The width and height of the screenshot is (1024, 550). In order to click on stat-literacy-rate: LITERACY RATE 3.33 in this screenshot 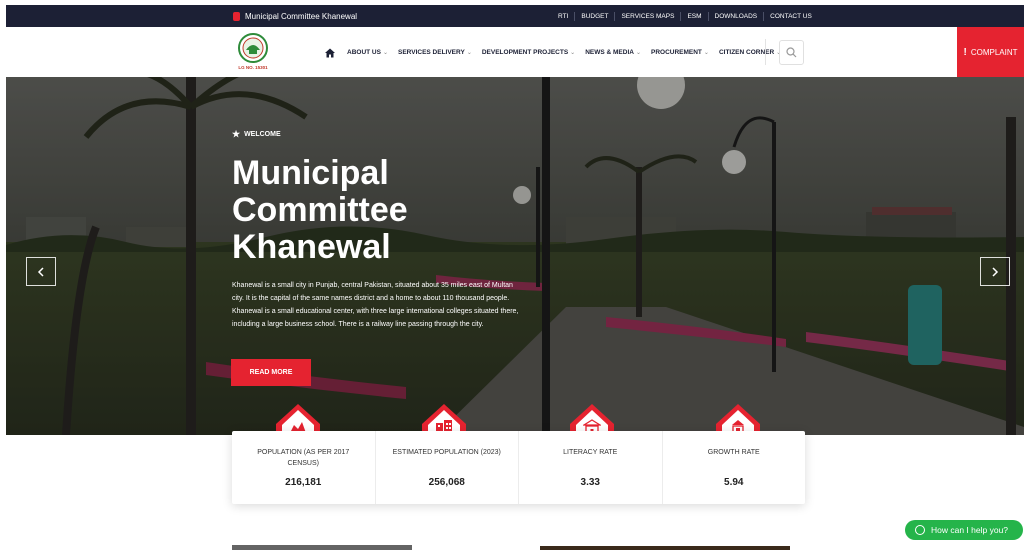, I will do `click(590, 467)`.